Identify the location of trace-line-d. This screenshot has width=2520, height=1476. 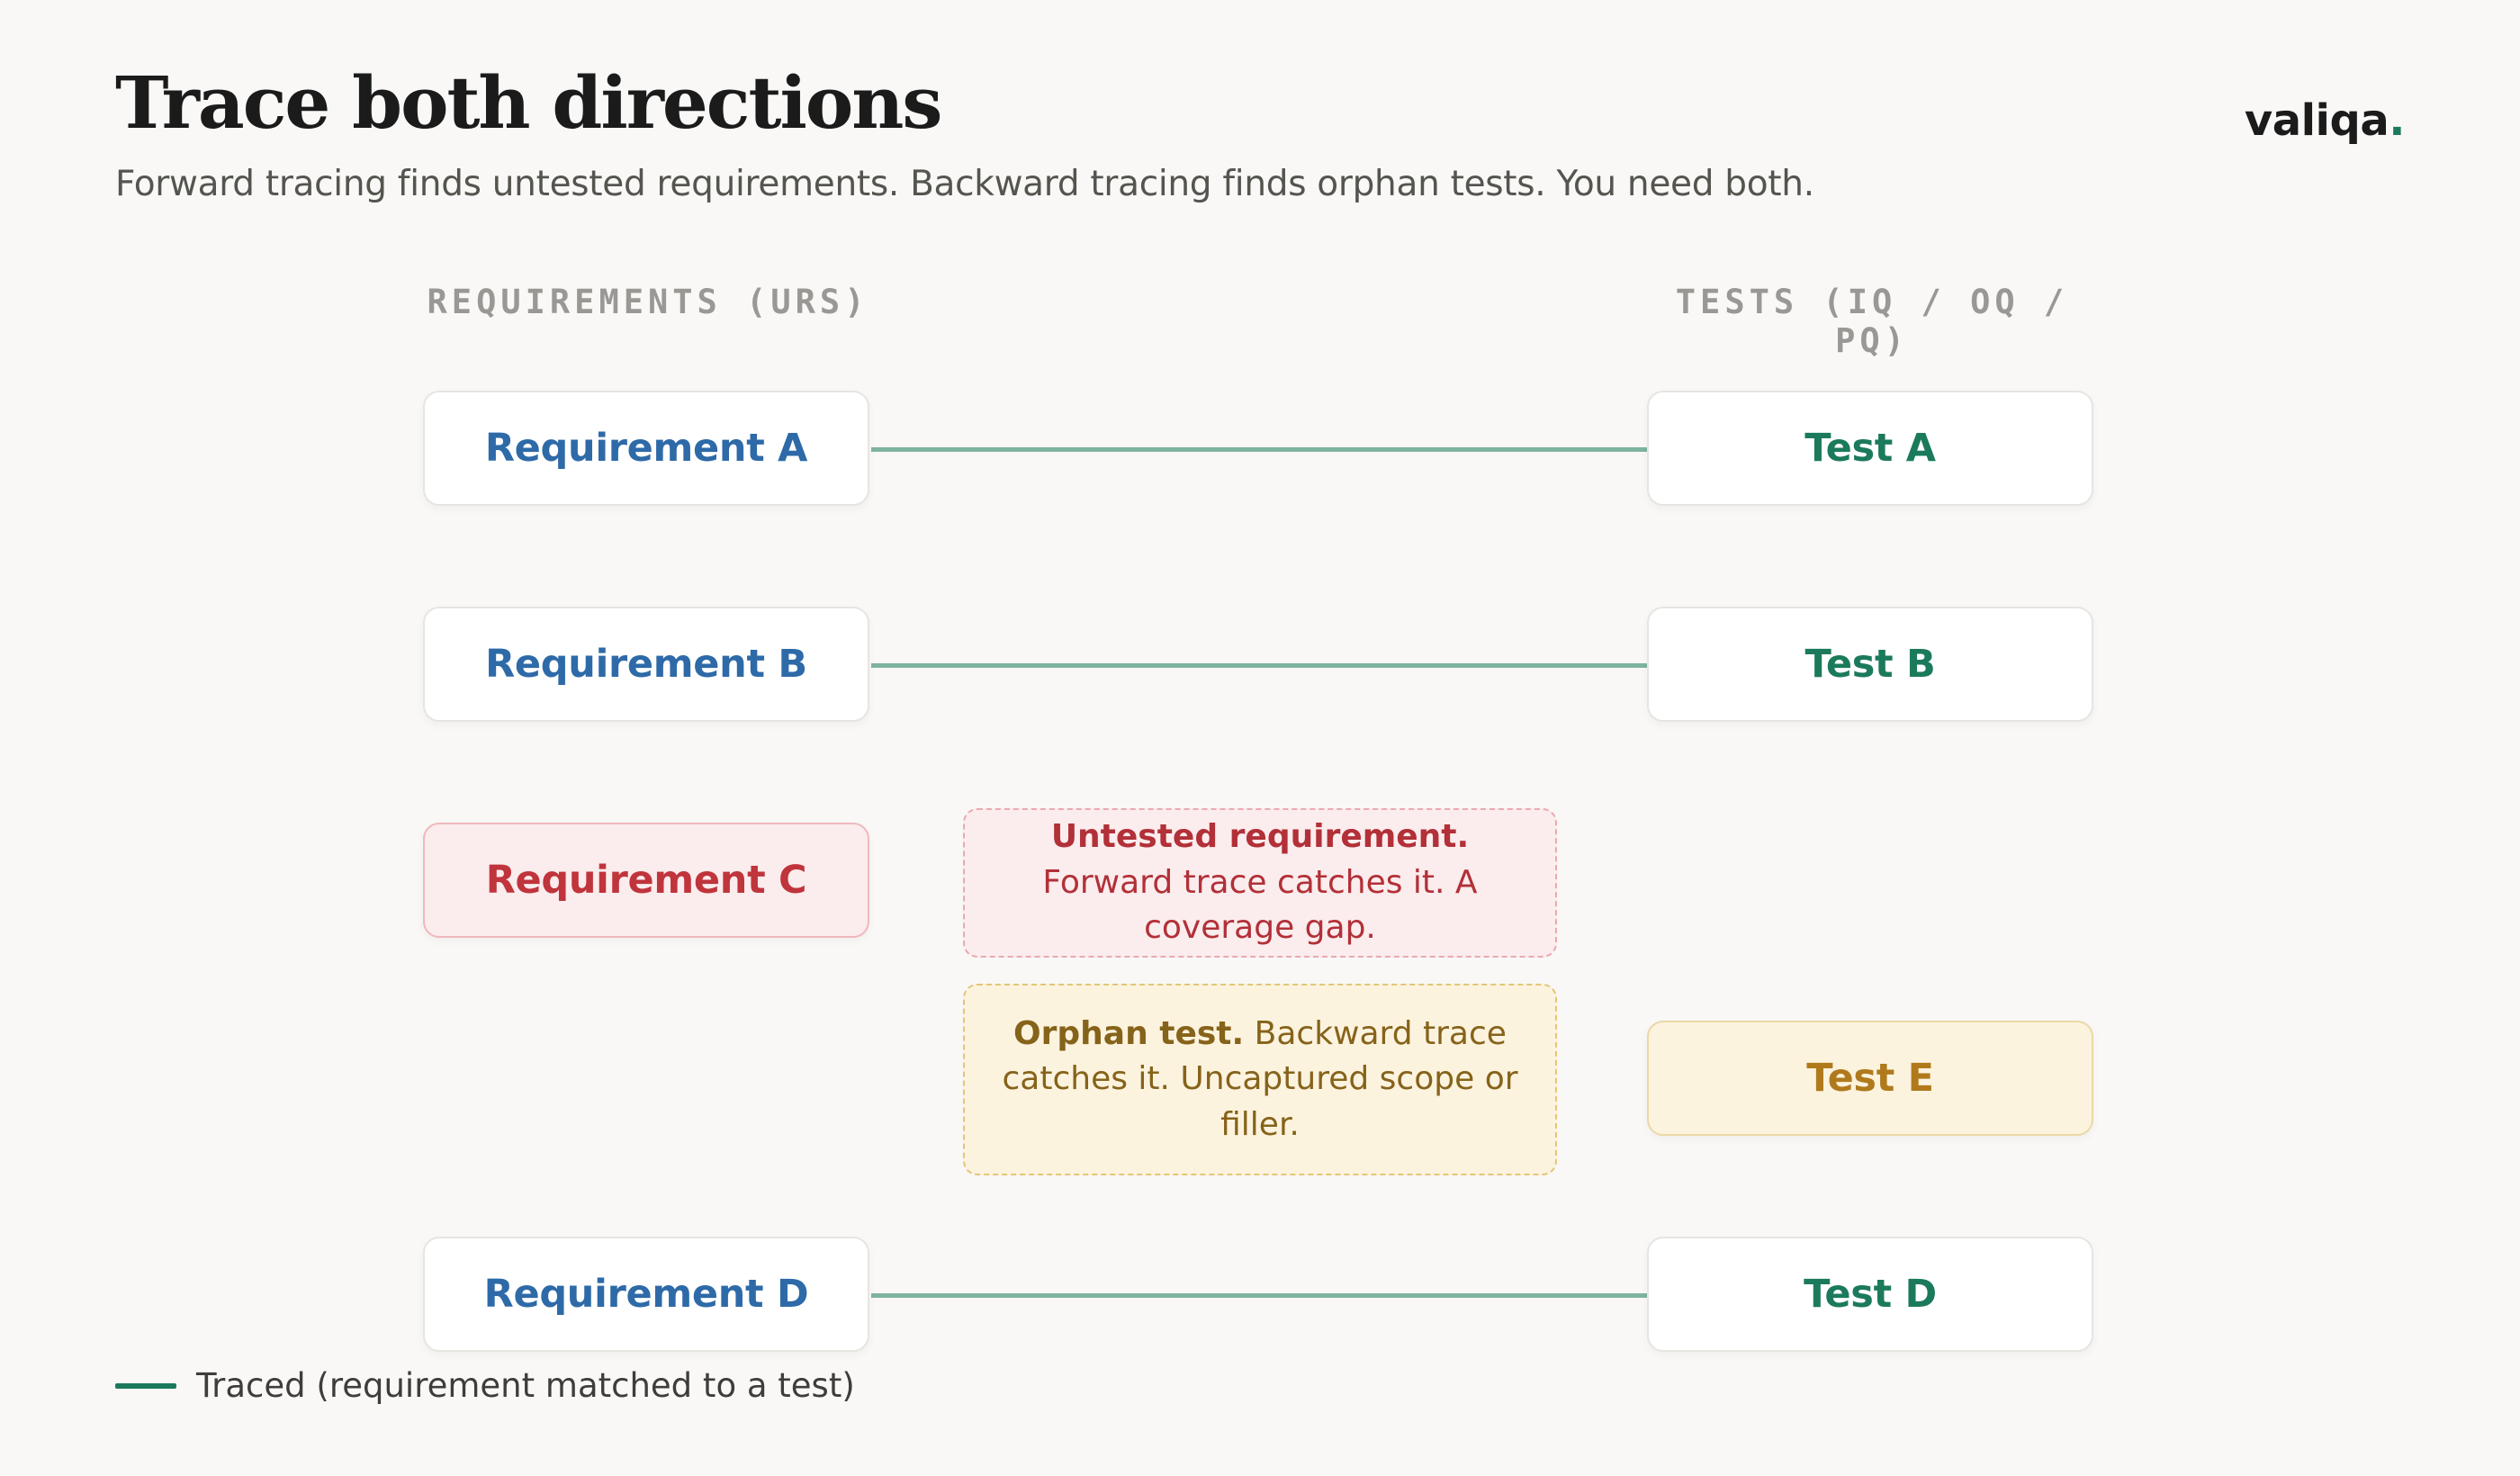
(1259, 1296).